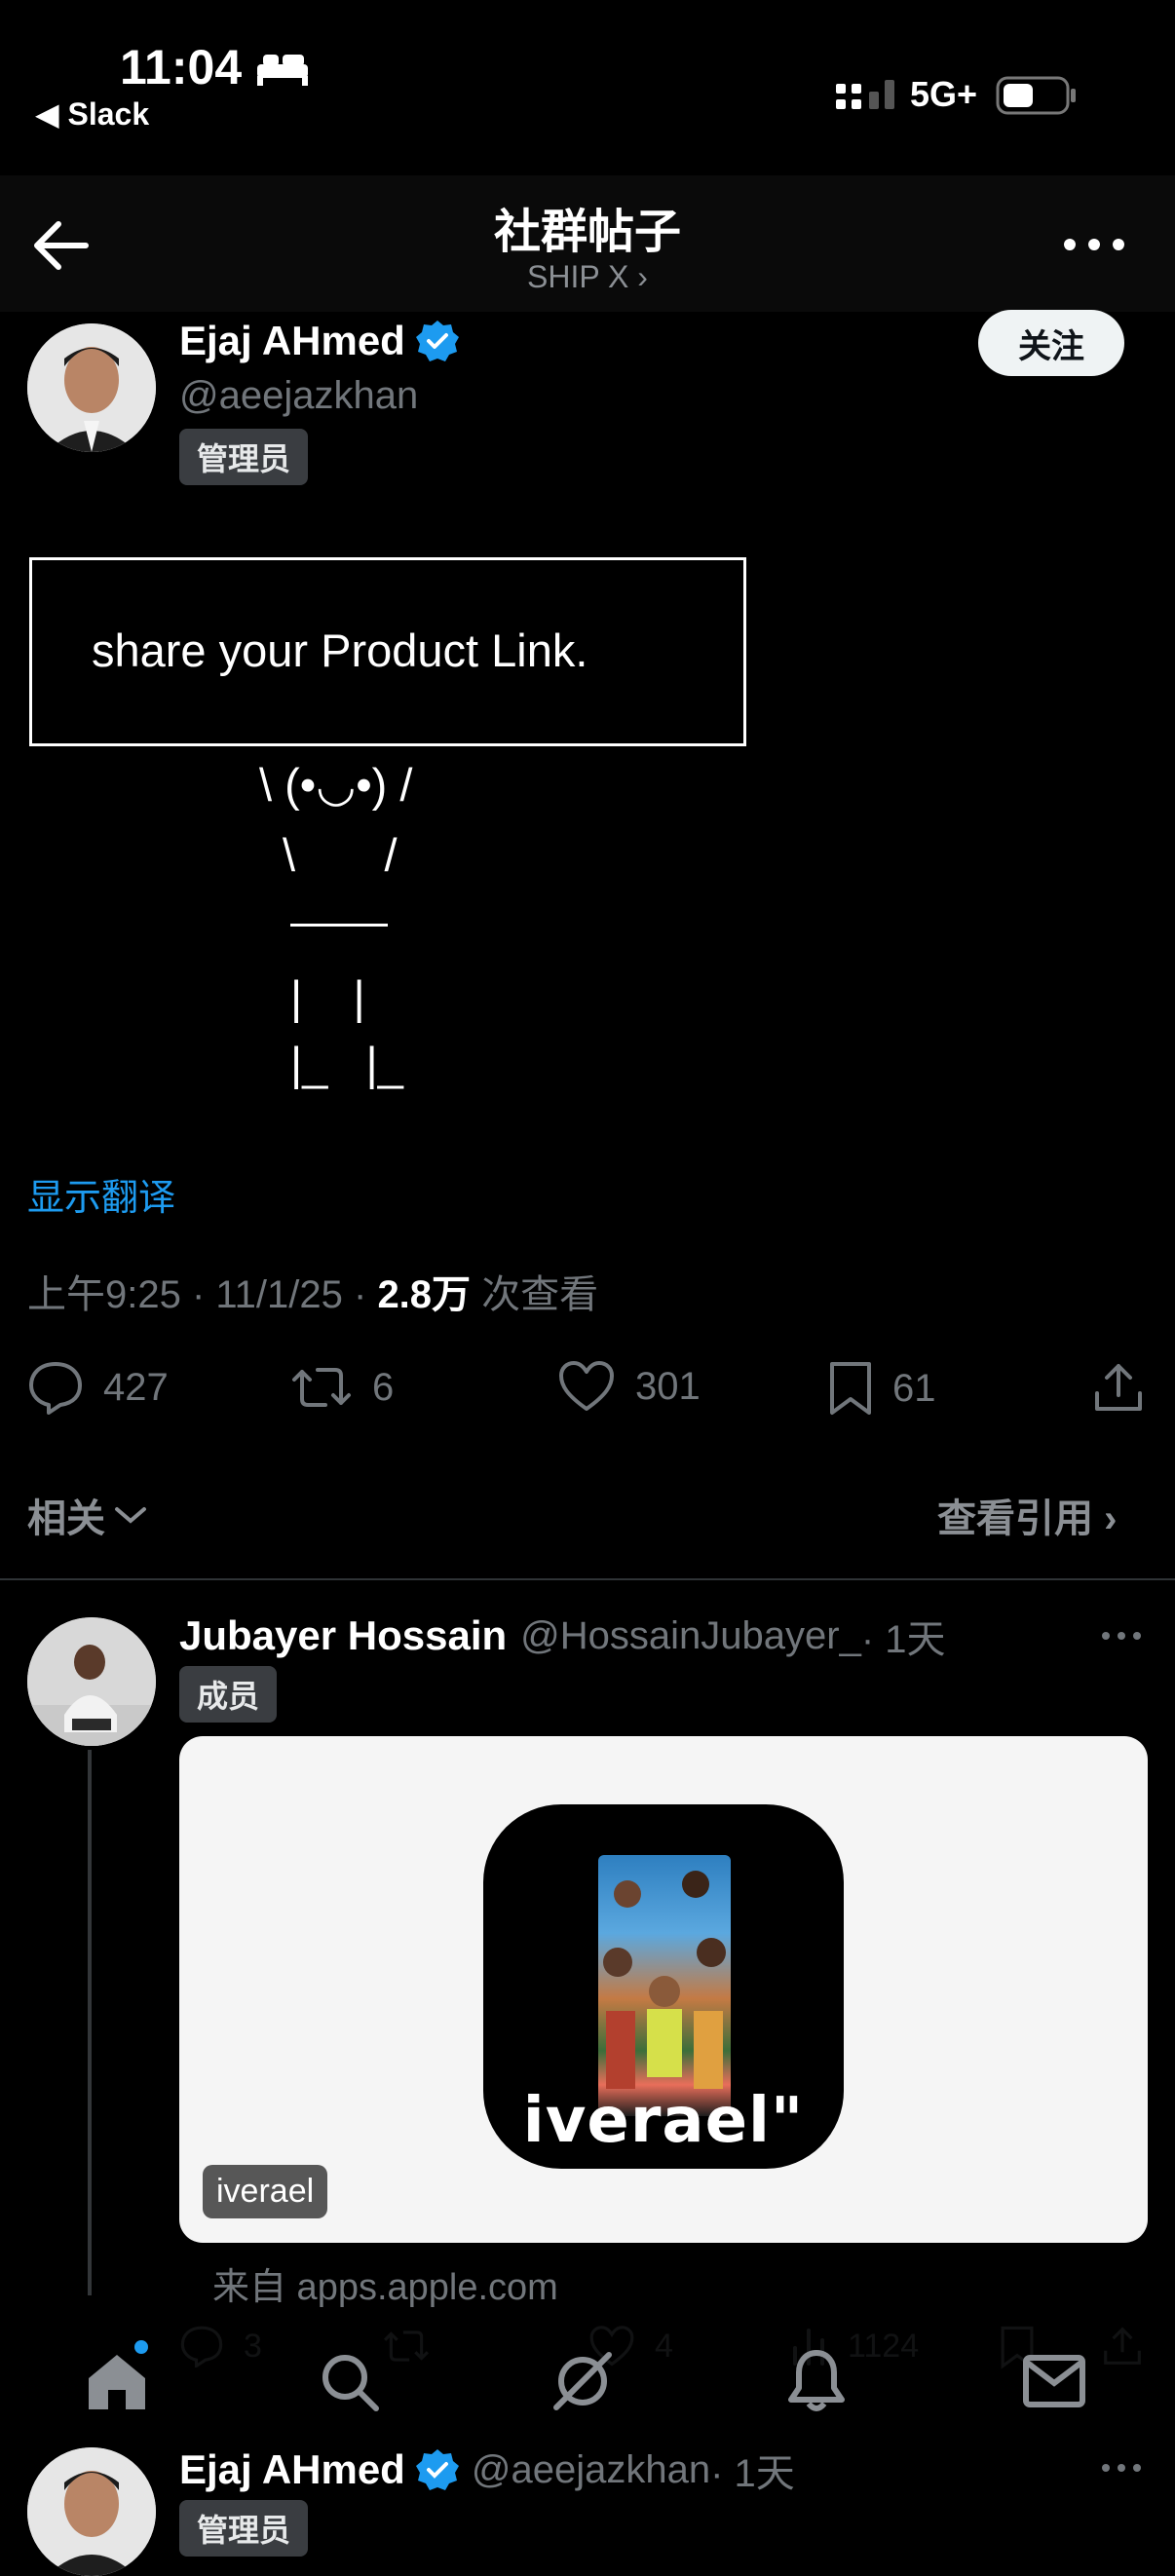 The width and height of the screenshot is (1175, 2576). What do you see at coordinates (690, 1636) in the screenshot?
I see `reply-author-handle: @HossainJubayer_` at bounding box center [690, 1636].